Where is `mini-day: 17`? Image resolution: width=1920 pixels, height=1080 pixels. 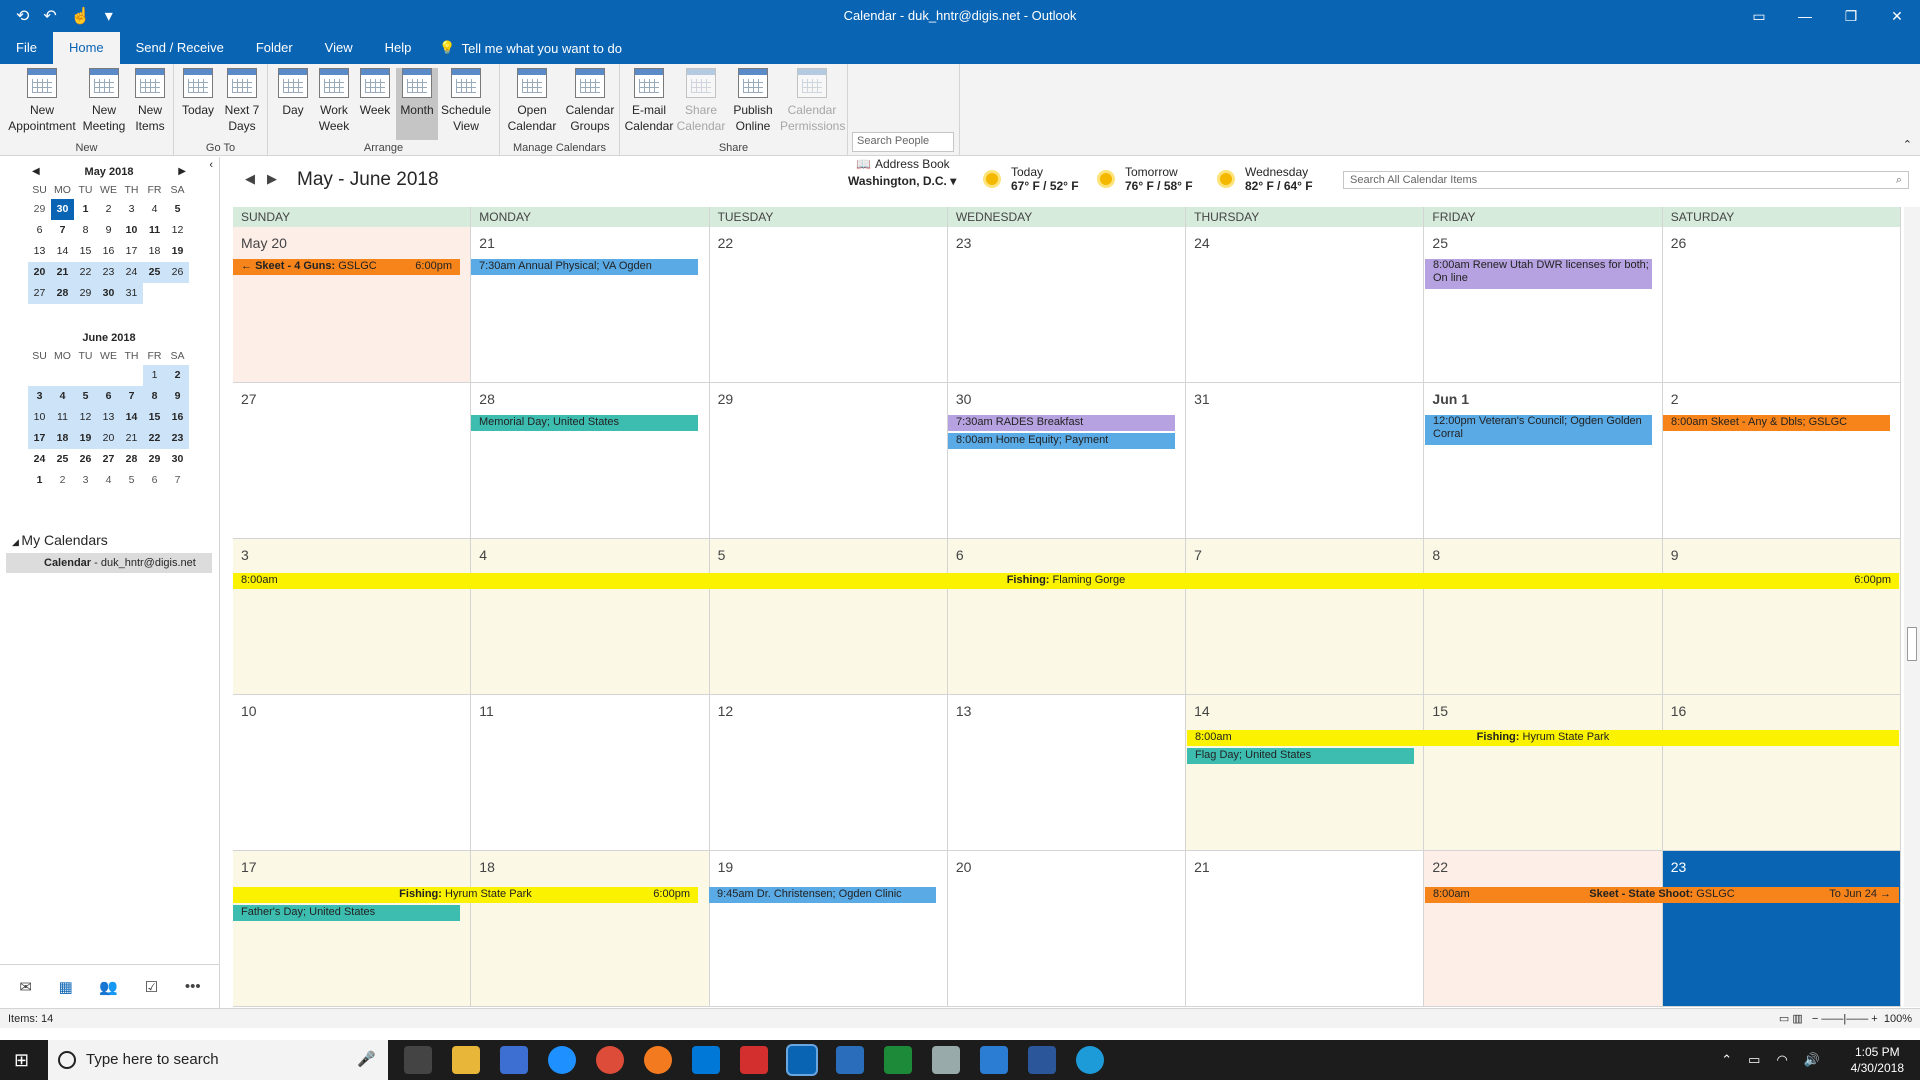
mini-day: 17 is located at coordinates (39, 438).